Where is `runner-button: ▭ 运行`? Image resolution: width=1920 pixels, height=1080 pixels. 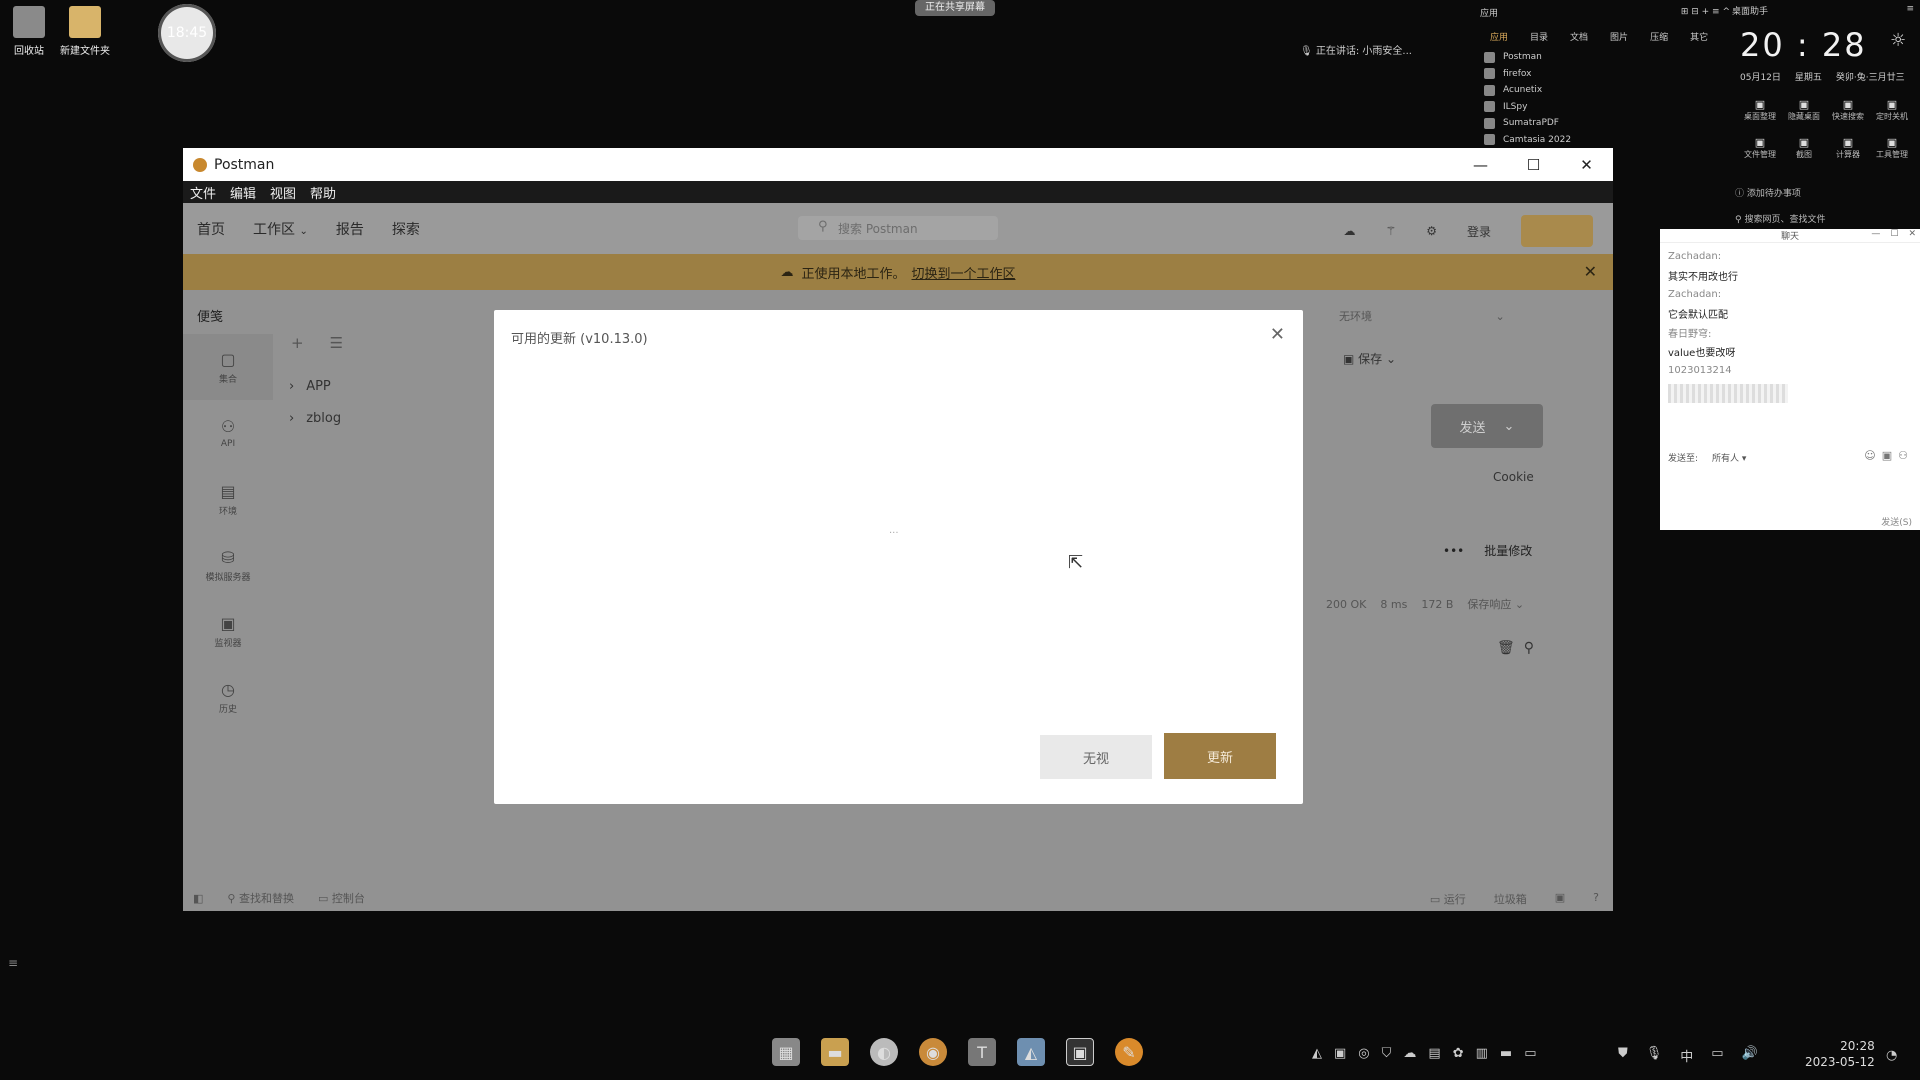
runner-button: ▭ 运行 is located at coordinates (1448, 899).